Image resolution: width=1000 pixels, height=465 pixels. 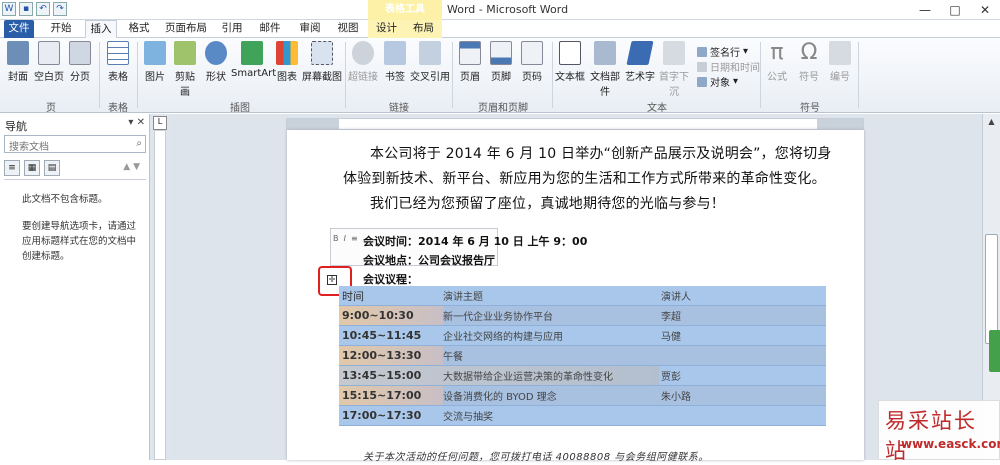 What do you see at coordinates (348, 29) in the screenshot?
I see `tab-view: 视图` at bounding box center [348, 29].